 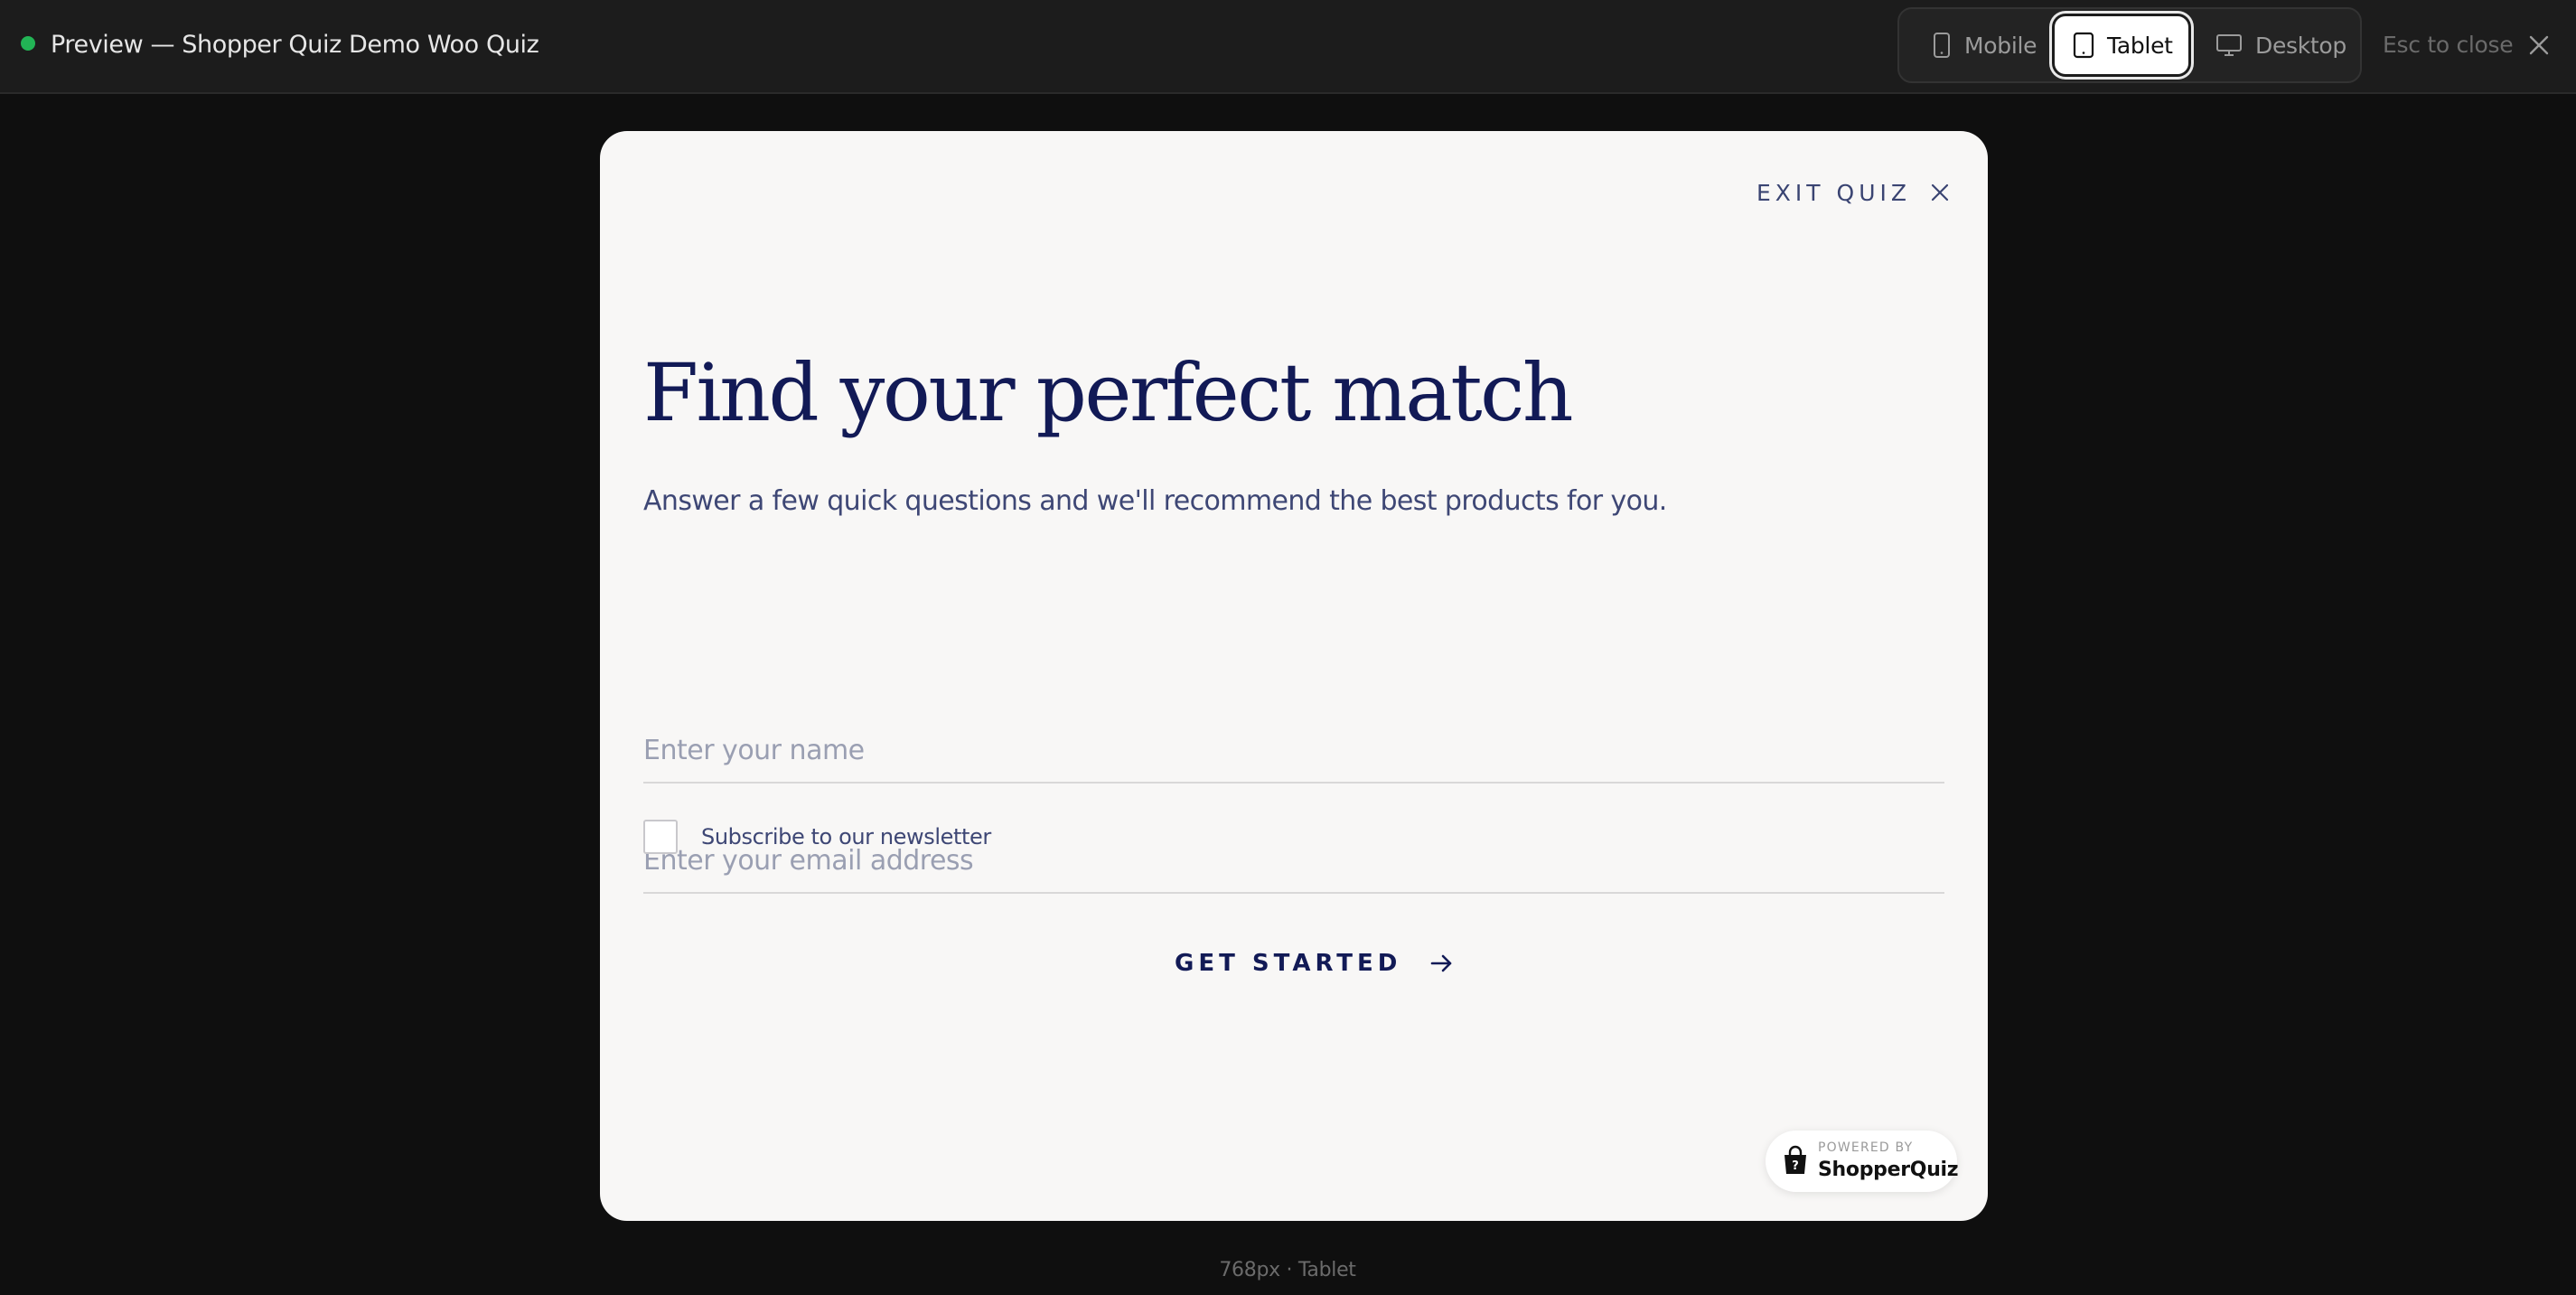 I want to click on powered-by-brand: ShopperQuiz, so click(x=1888, y=1170).